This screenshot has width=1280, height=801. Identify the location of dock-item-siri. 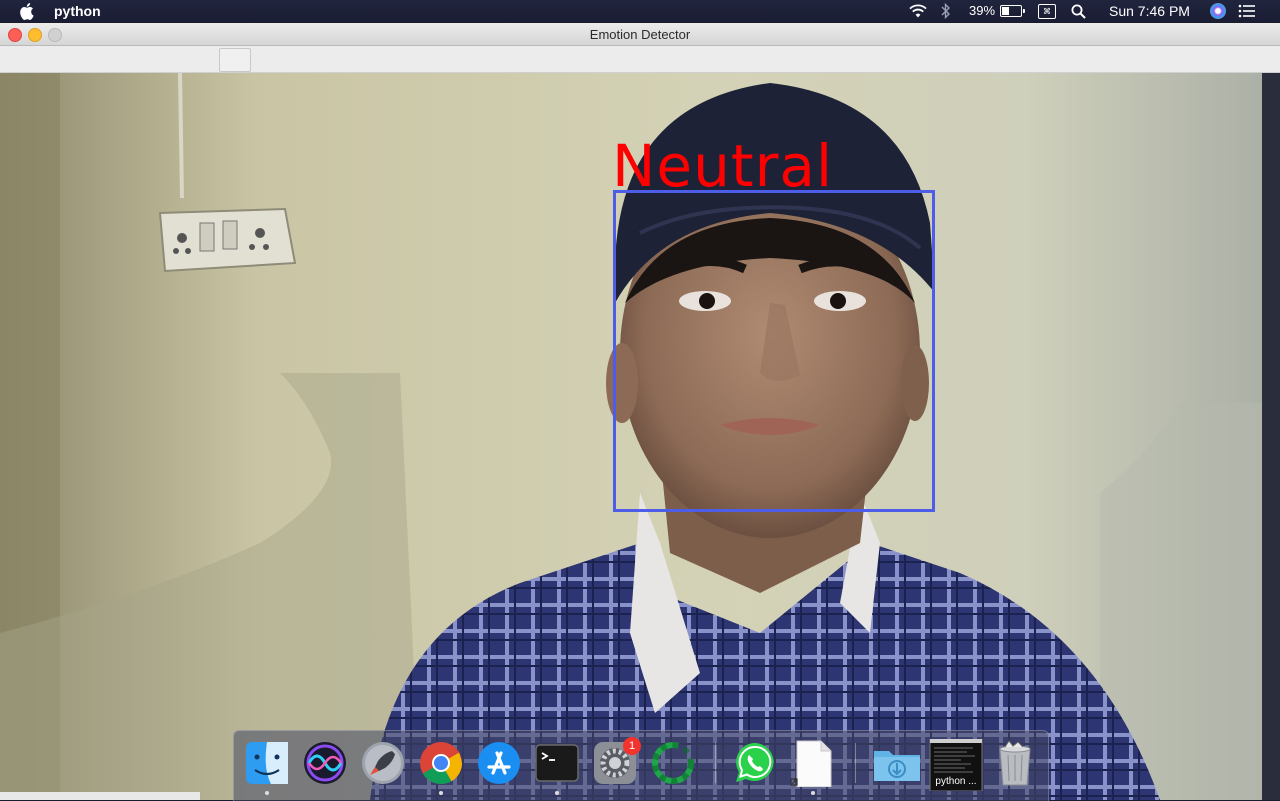
(325, 764).